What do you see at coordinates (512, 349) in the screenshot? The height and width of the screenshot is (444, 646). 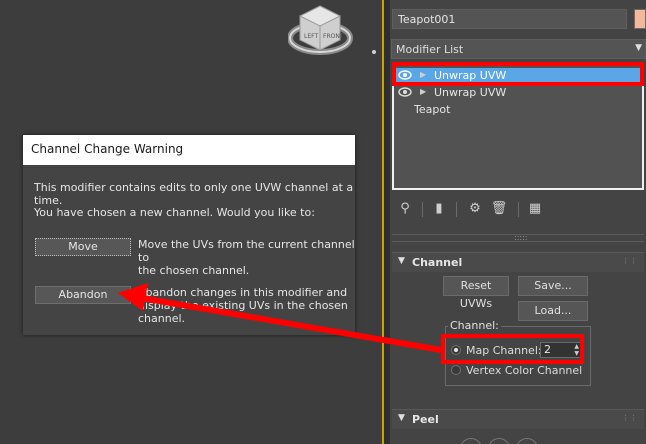 I see `highlight-box-map-channel` at bounding box center [512, 349].